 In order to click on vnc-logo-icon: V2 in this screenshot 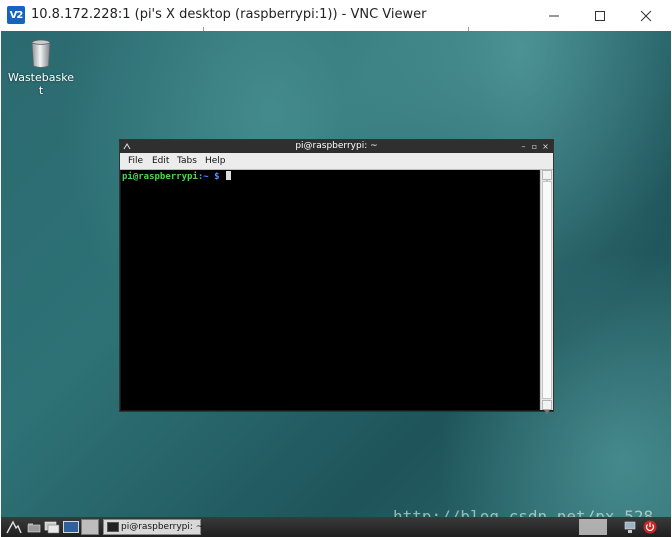, I will do `click(16, 15)`.